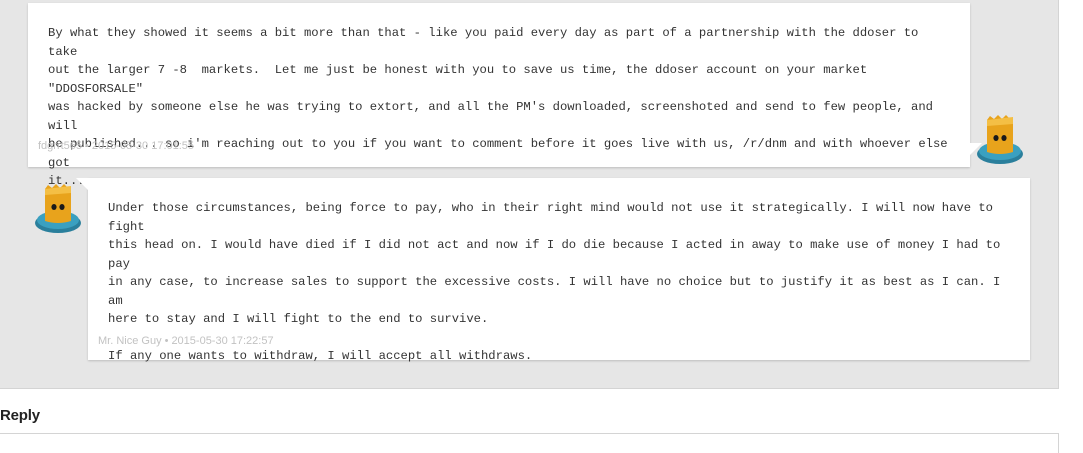 The height and width of the screenshot is (453, 1083). I want to click on message-author: fdgrrt565, so click(60, 146).